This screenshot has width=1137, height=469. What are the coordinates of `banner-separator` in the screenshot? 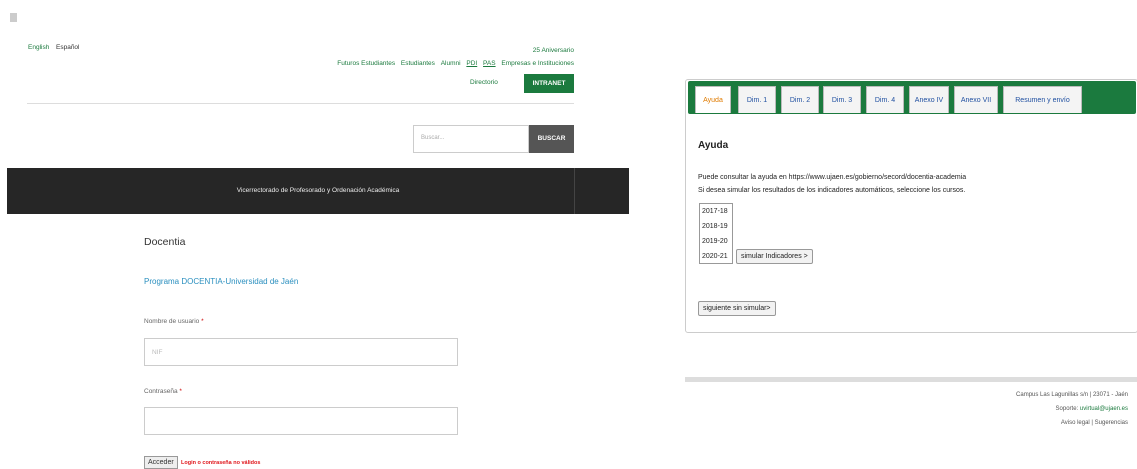 It's located at (574, 191).